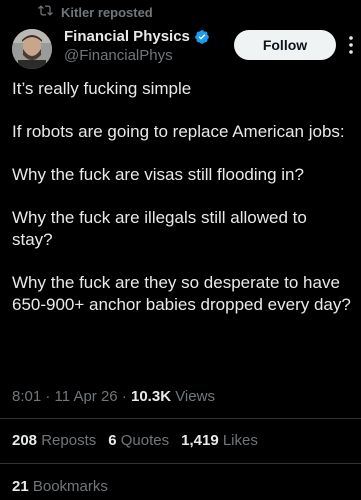  I want to click on tweet-date: 11 Apr 26, so click(86, 396).